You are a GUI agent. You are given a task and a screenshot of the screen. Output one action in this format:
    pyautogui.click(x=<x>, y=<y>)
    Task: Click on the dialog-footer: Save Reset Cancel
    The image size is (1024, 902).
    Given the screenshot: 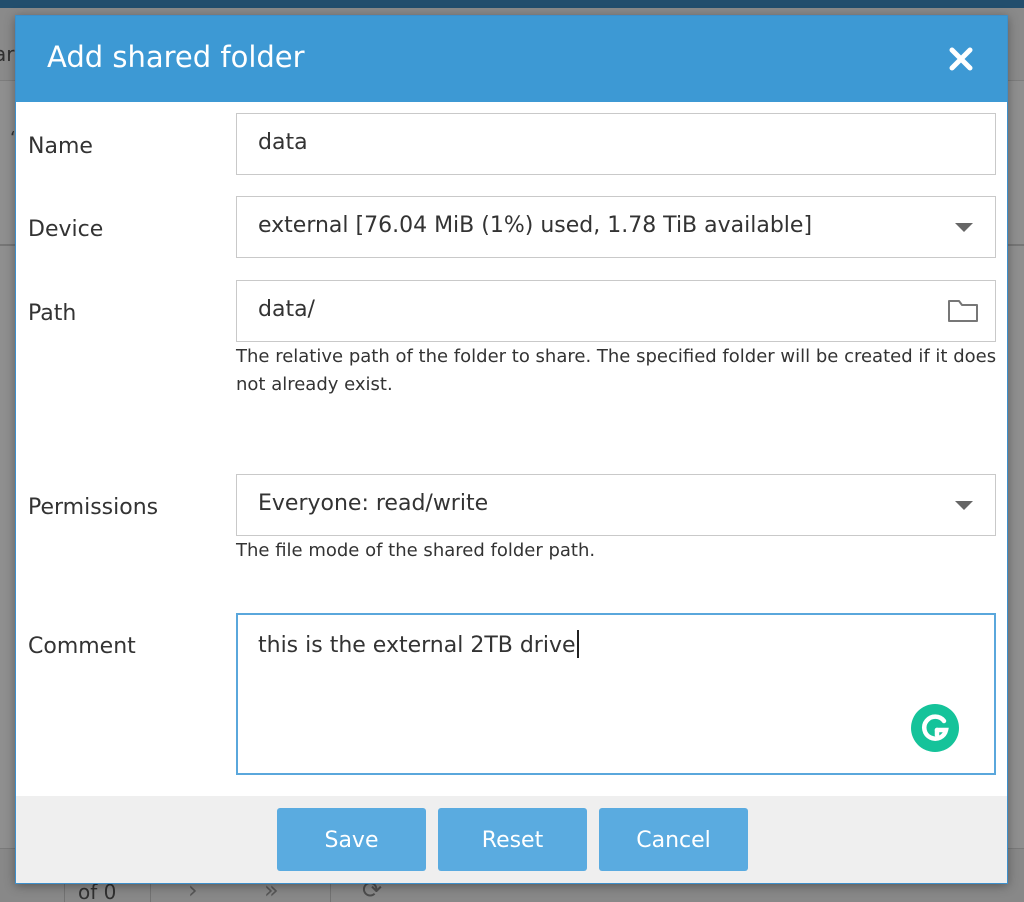 What is the action you would take?
    pyautogui.click(x=511, y=839)
    